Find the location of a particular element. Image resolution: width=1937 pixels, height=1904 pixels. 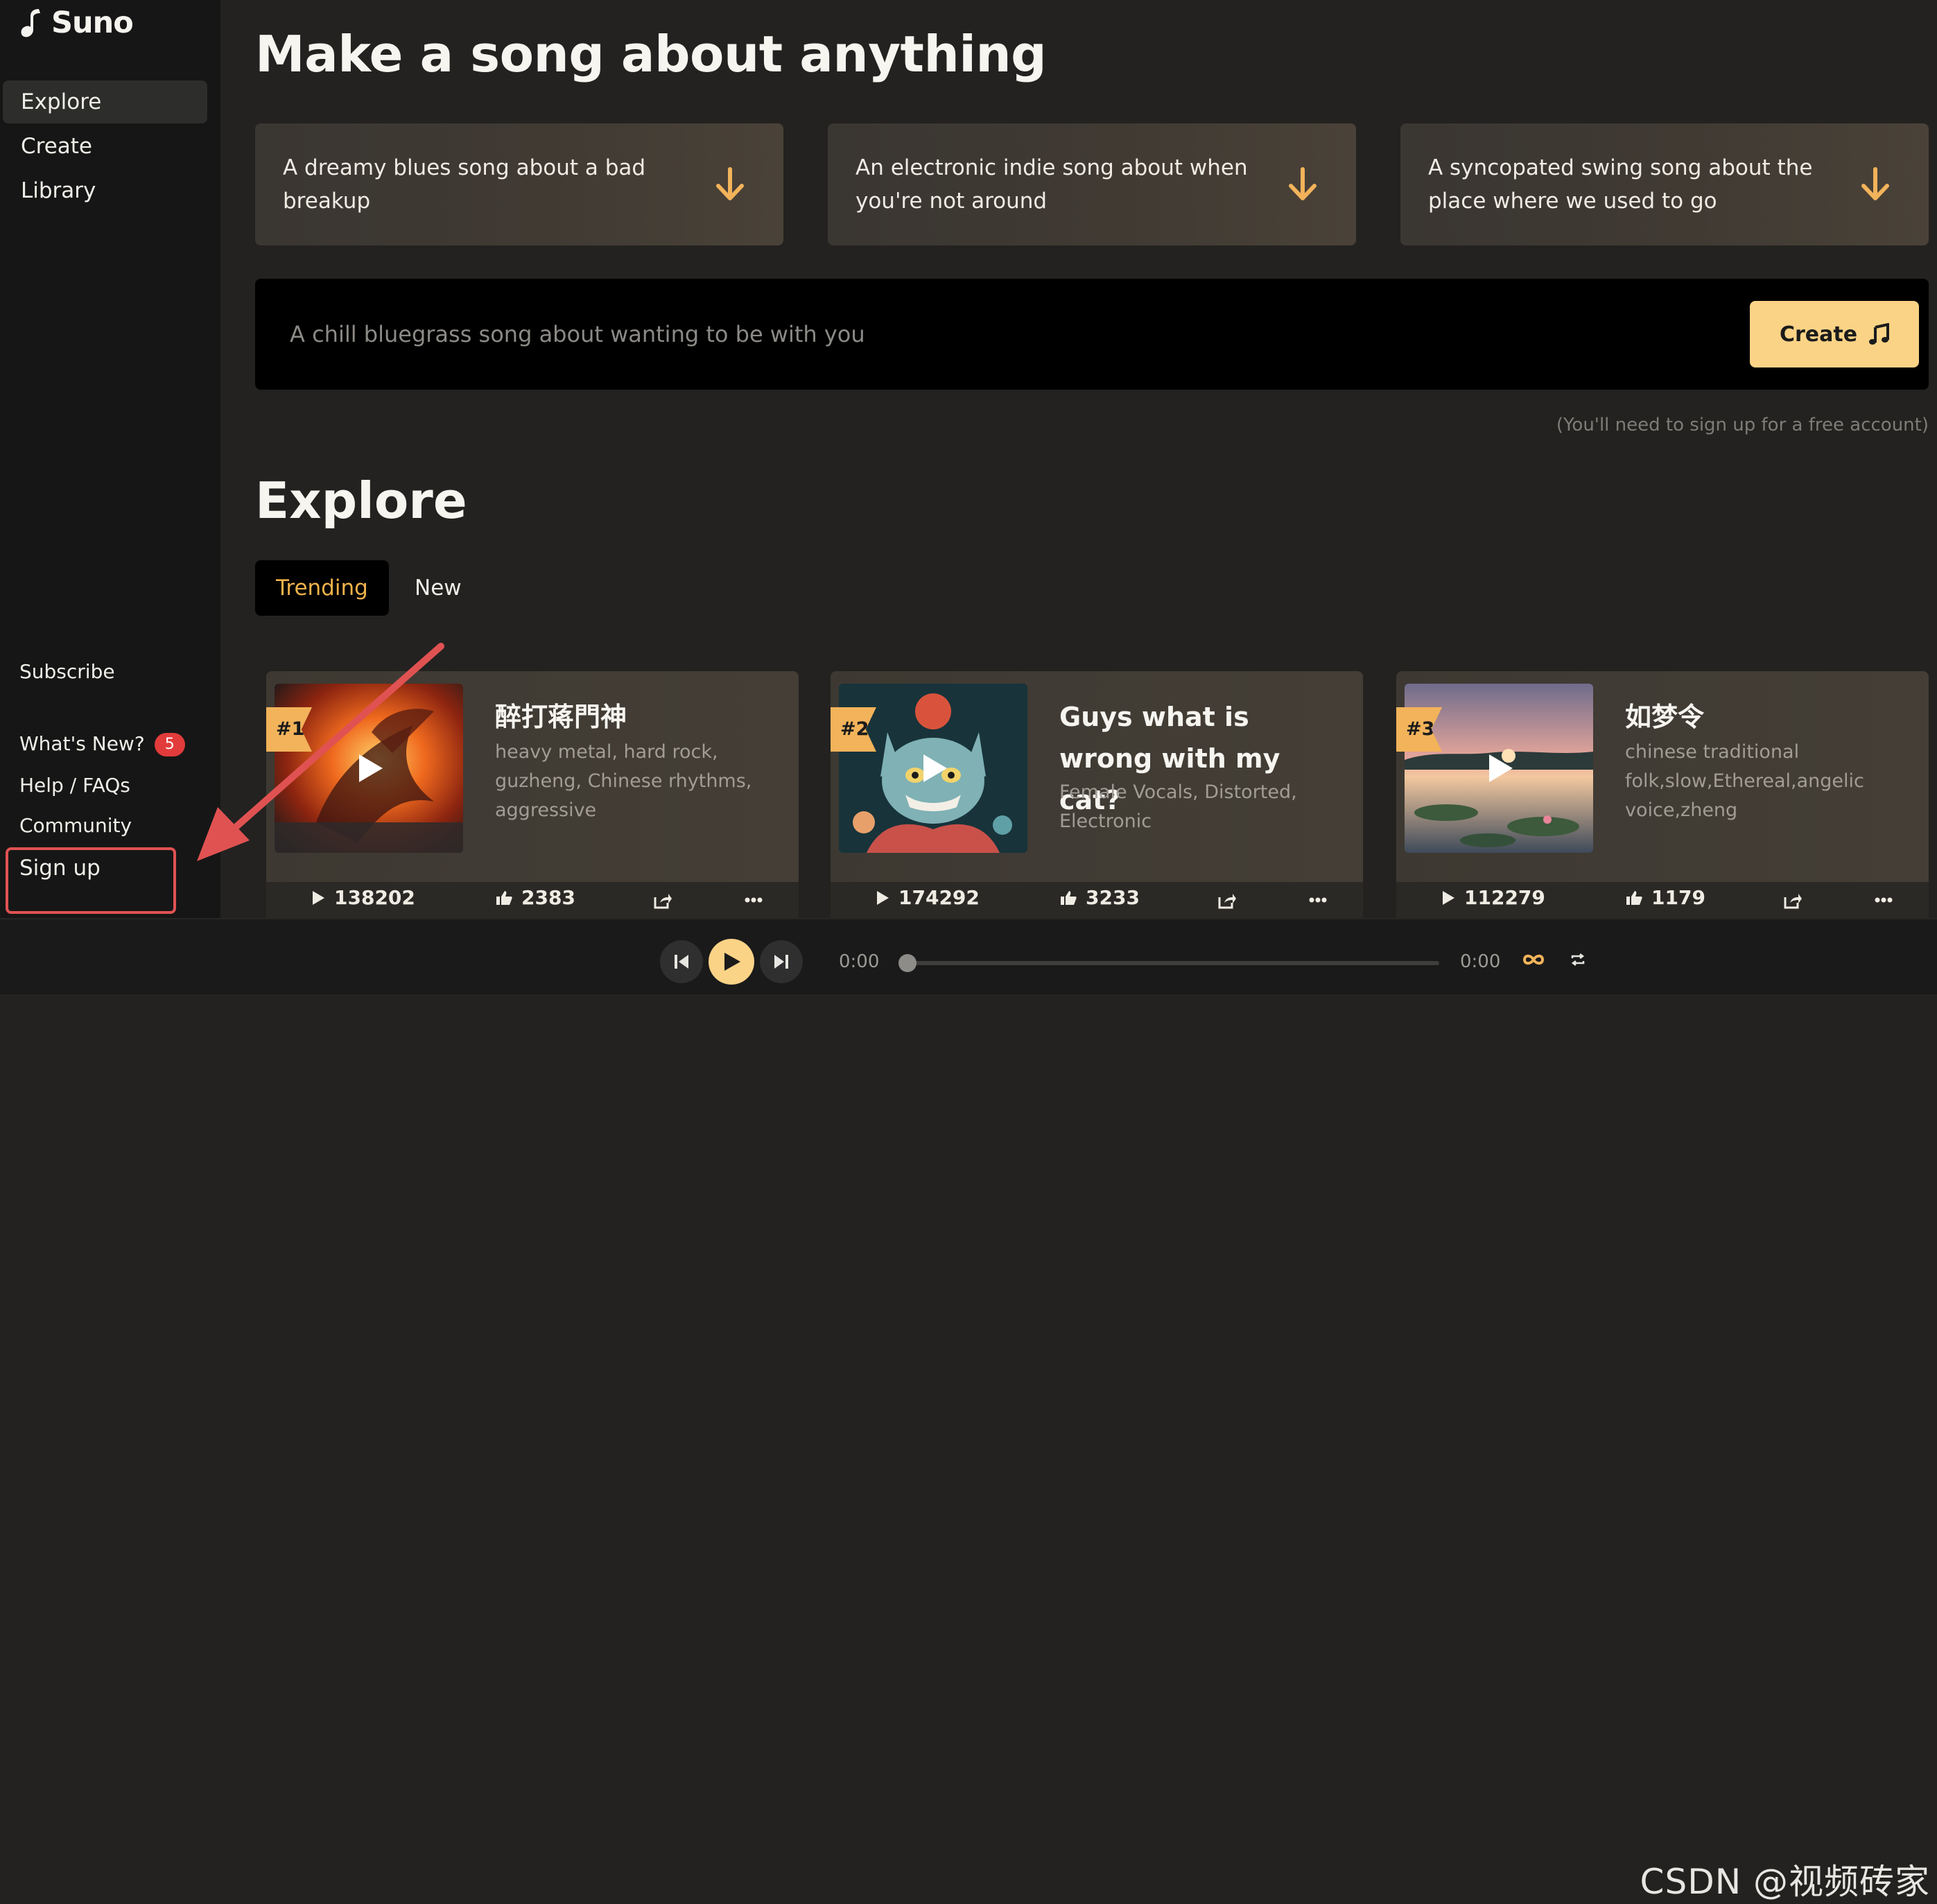

next-track-button is located at coordinates (781, 962).